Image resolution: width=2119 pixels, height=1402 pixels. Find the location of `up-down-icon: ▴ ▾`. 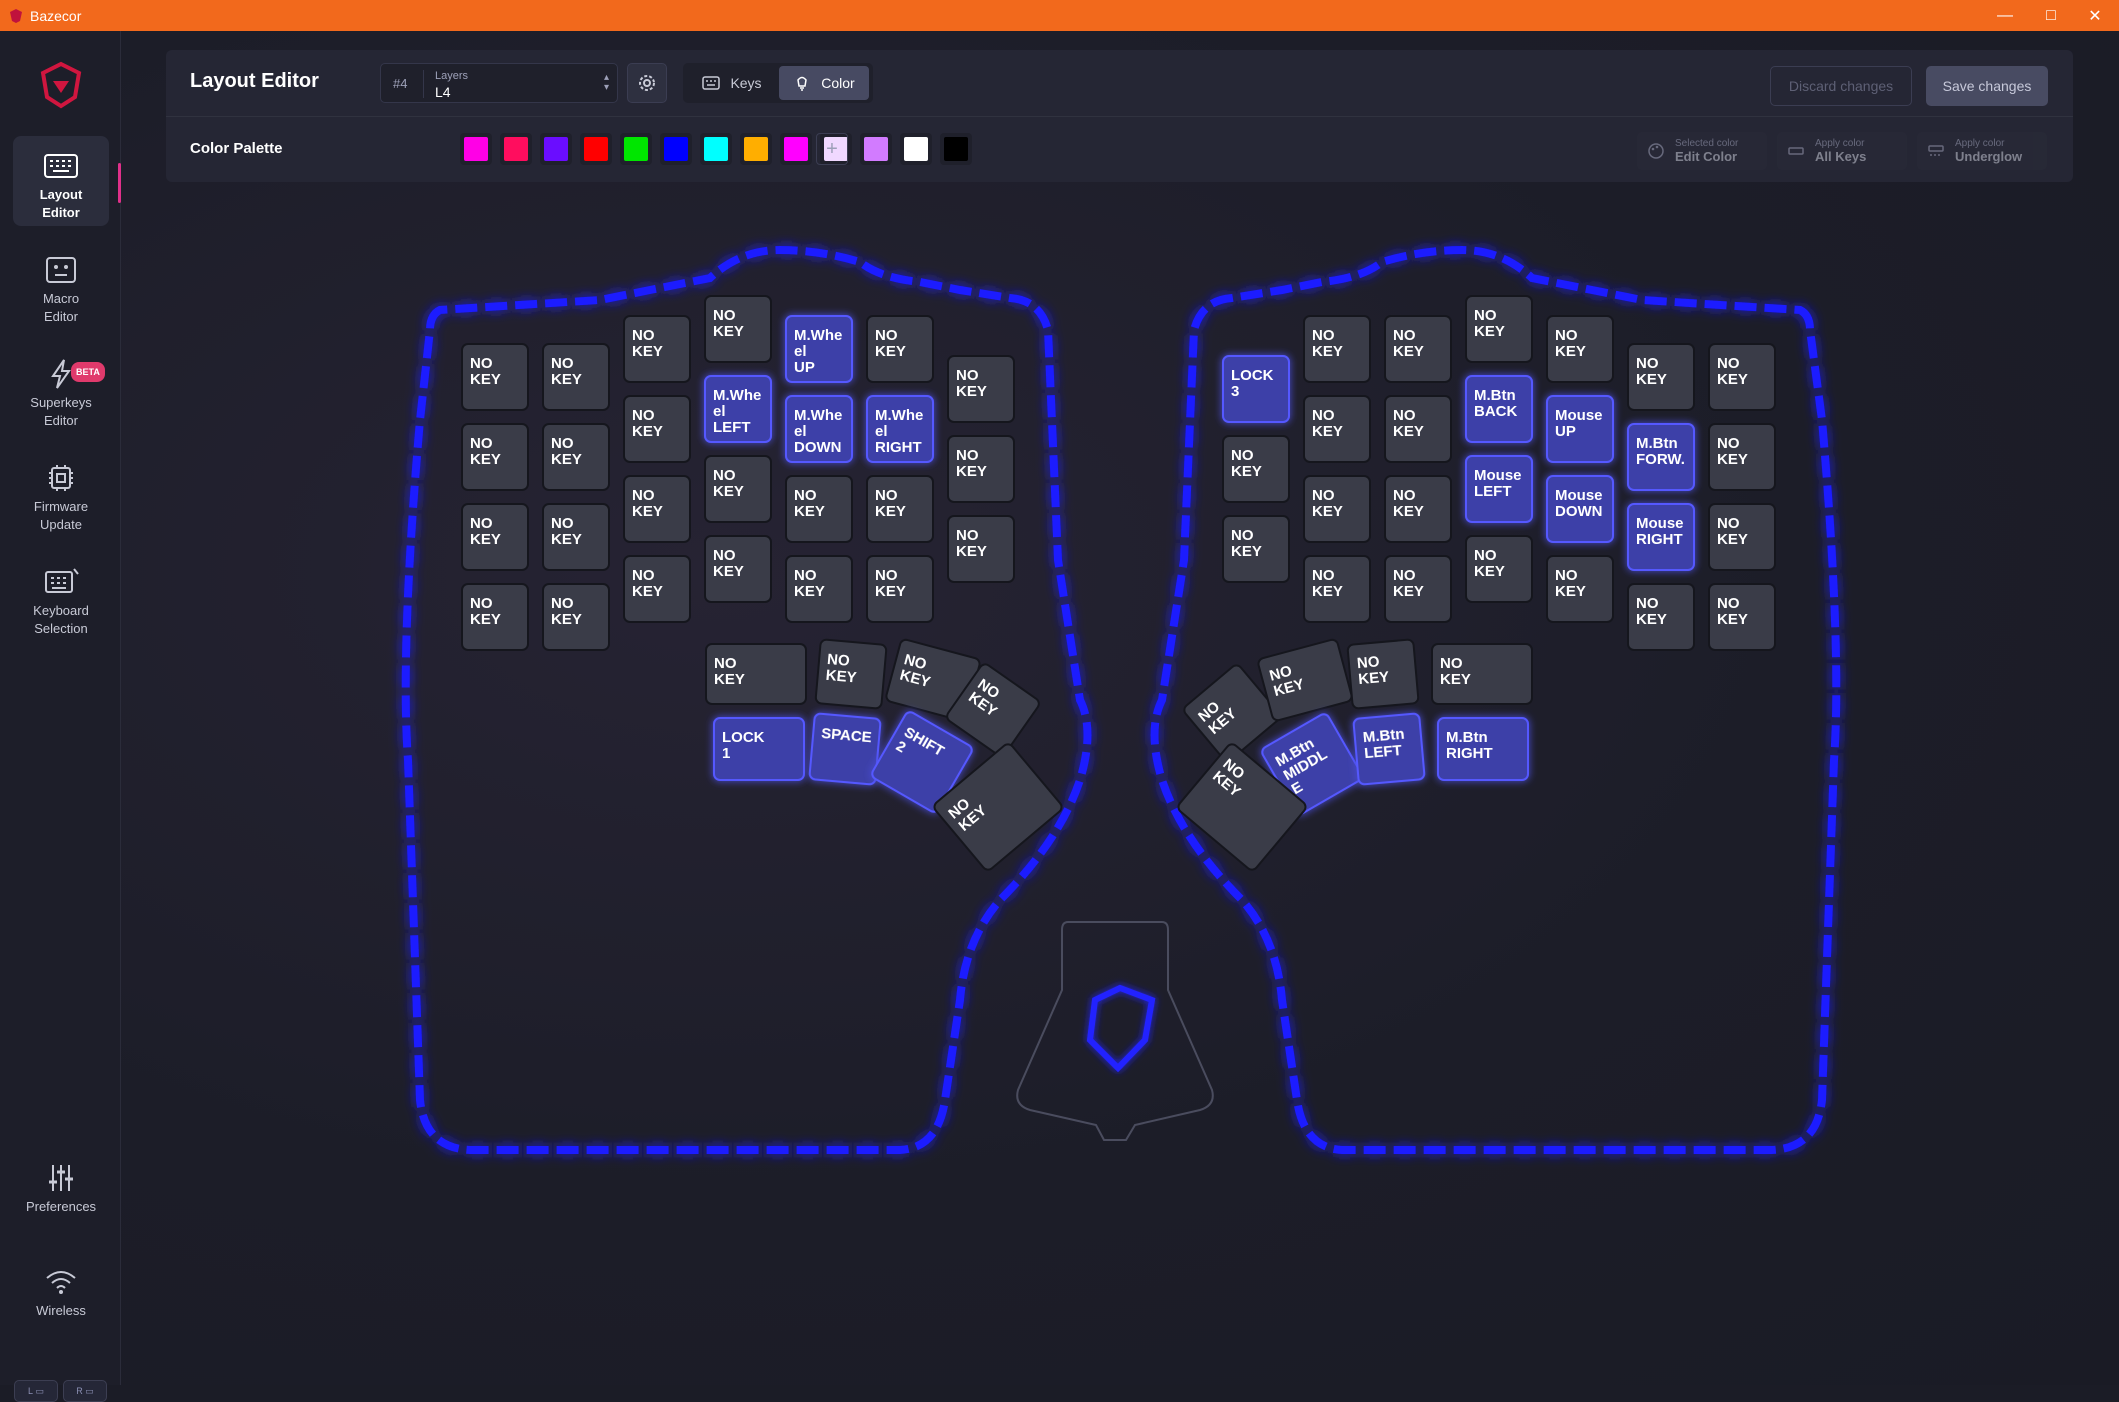

up-down-icon: ▴ ▾ is located at coordinates (606, 82).